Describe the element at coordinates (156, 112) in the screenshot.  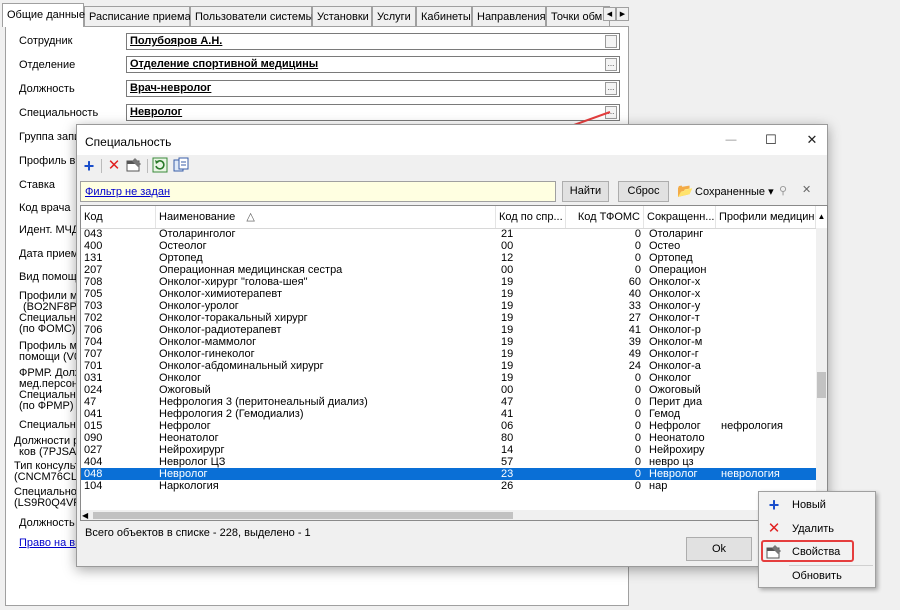
I see `specialty-value: Невролог` at that location.